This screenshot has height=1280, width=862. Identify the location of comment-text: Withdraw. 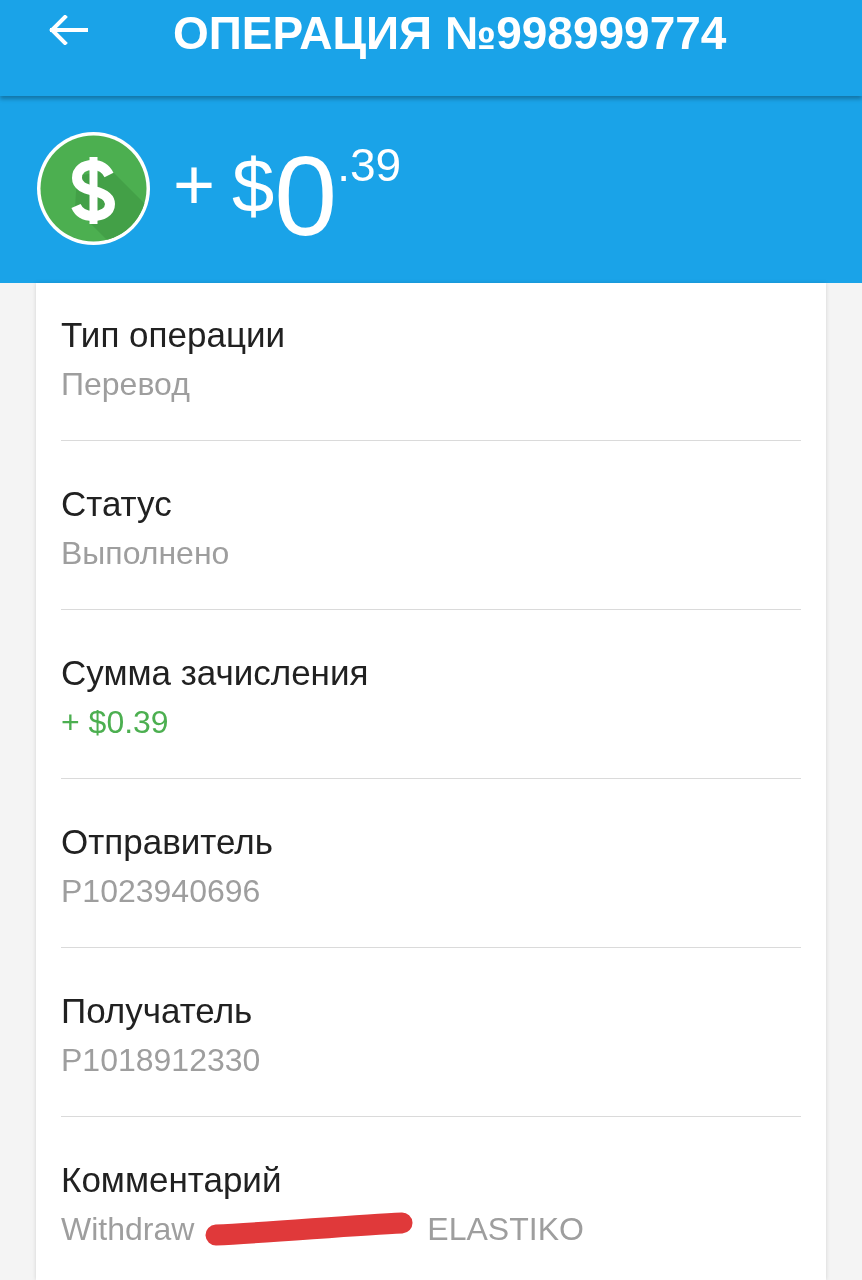
(128, 1229).